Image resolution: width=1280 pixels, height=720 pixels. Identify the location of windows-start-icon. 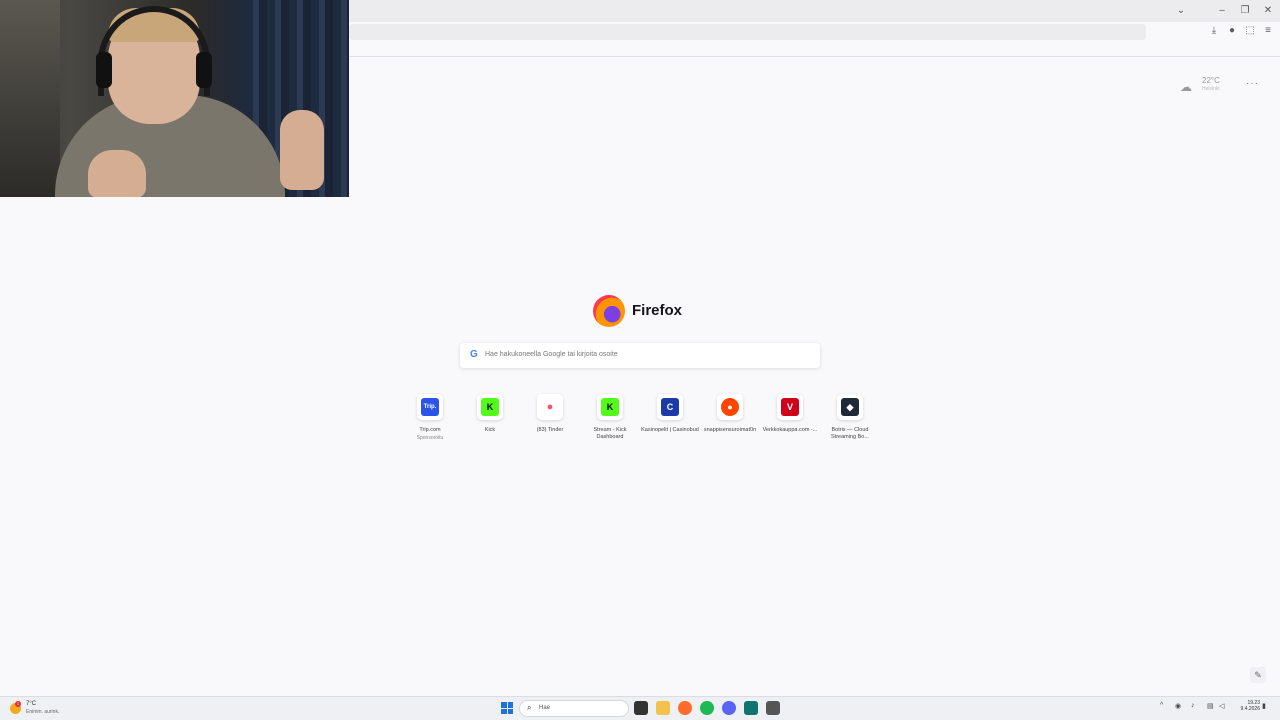
(507, 708).